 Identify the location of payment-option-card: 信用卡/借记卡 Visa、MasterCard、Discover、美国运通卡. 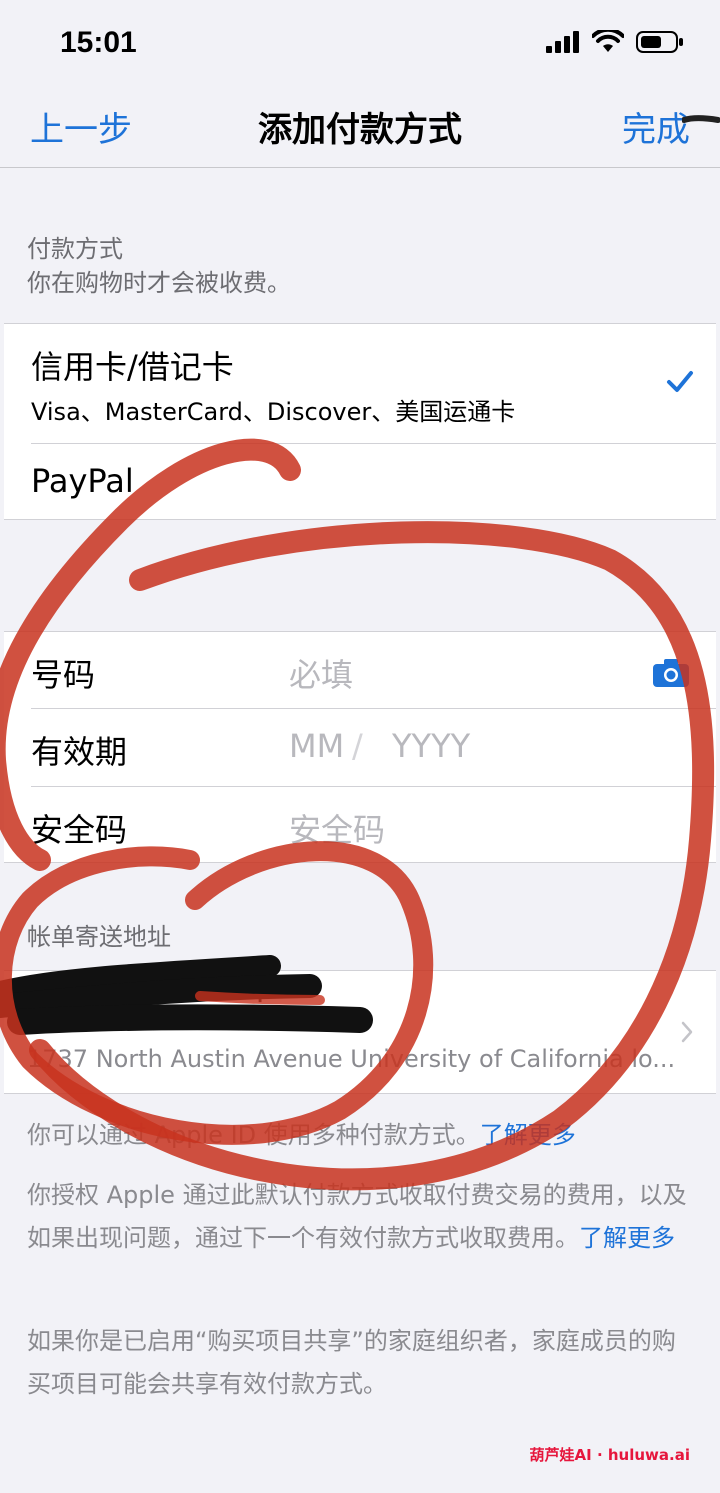
(373, 384).